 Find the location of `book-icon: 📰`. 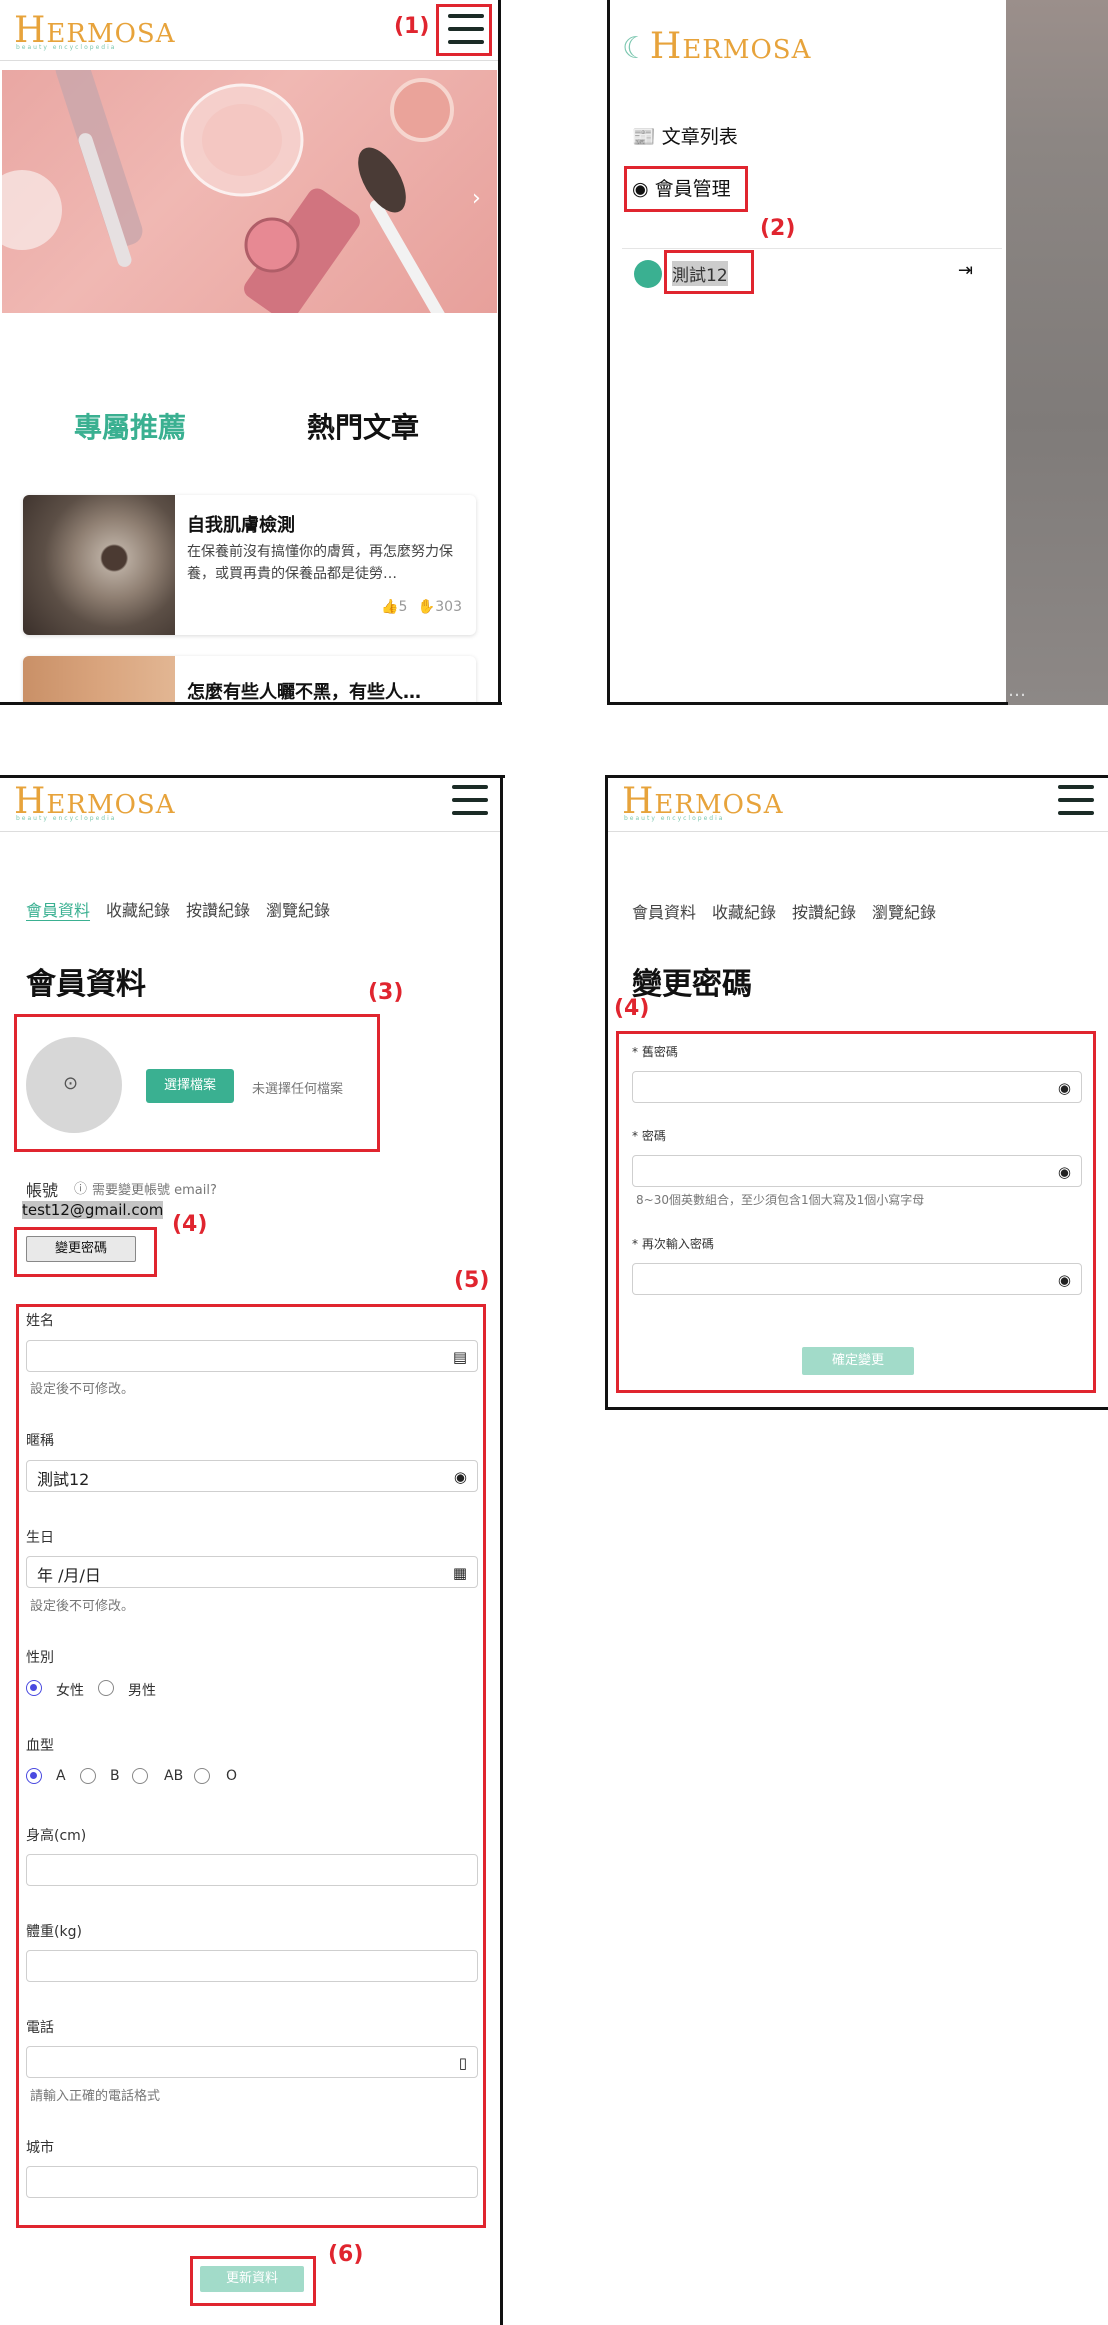

book-icon: 📰 is located at coordinates (644, 137).